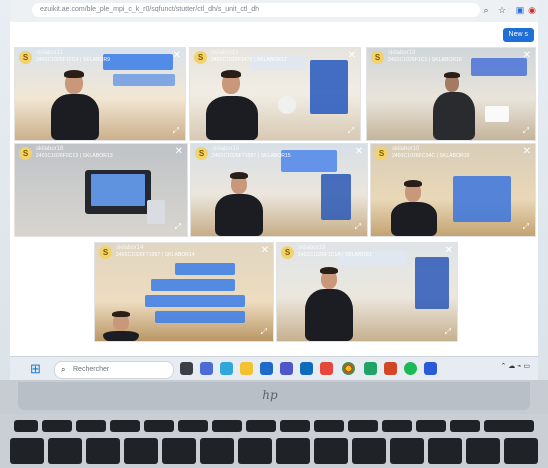 This screenshot has height=468, width=548. What do you see at coordinates (114, 370) in the screenshot?
I see `taskbar-search: ⌕ Rechercher` at bounding box center [114, 370].